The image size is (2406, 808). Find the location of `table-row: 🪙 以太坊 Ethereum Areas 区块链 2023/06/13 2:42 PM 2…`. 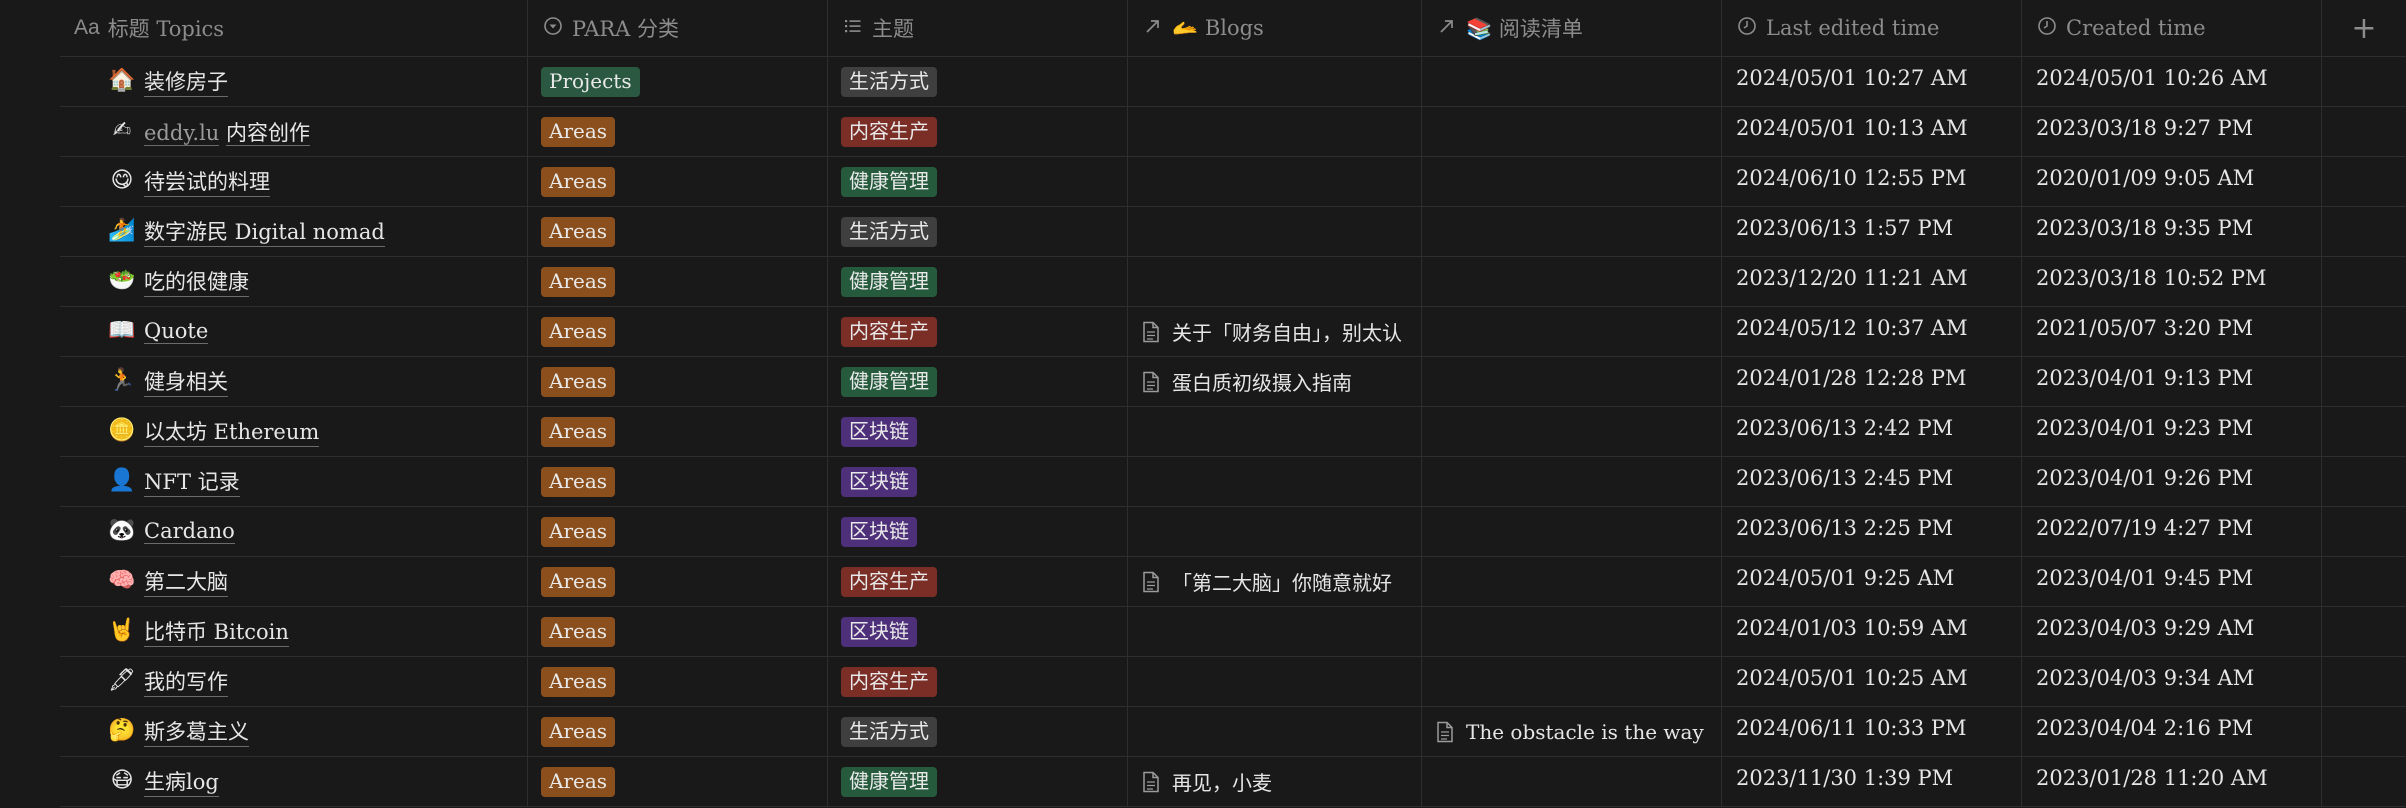

table-row: 🪙 以太坊 Ethereum Areas 区块链 2023/06/13 2:42 PM 2… is located at coordinates (1233, 432).